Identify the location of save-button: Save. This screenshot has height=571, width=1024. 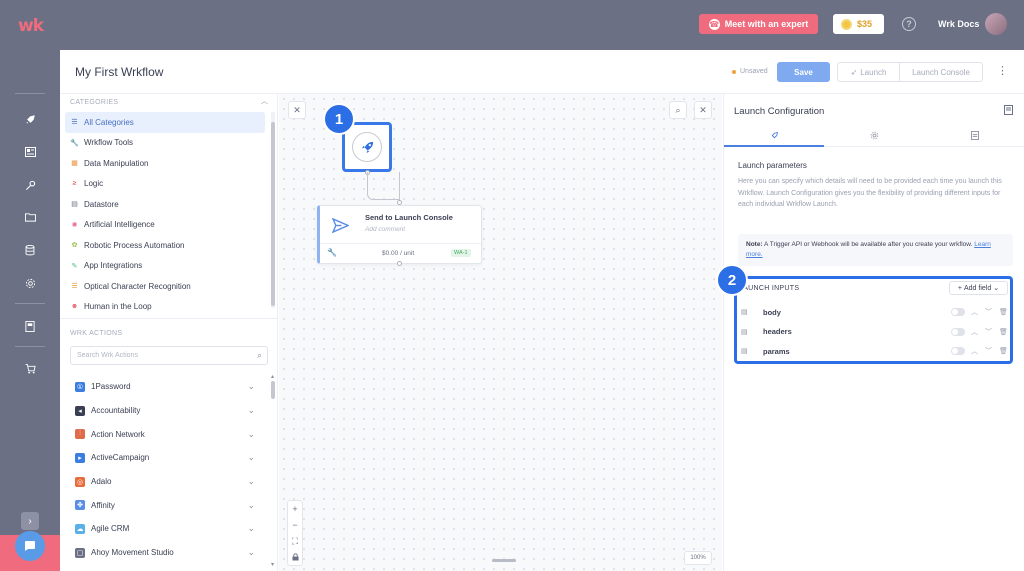
(803, 72).